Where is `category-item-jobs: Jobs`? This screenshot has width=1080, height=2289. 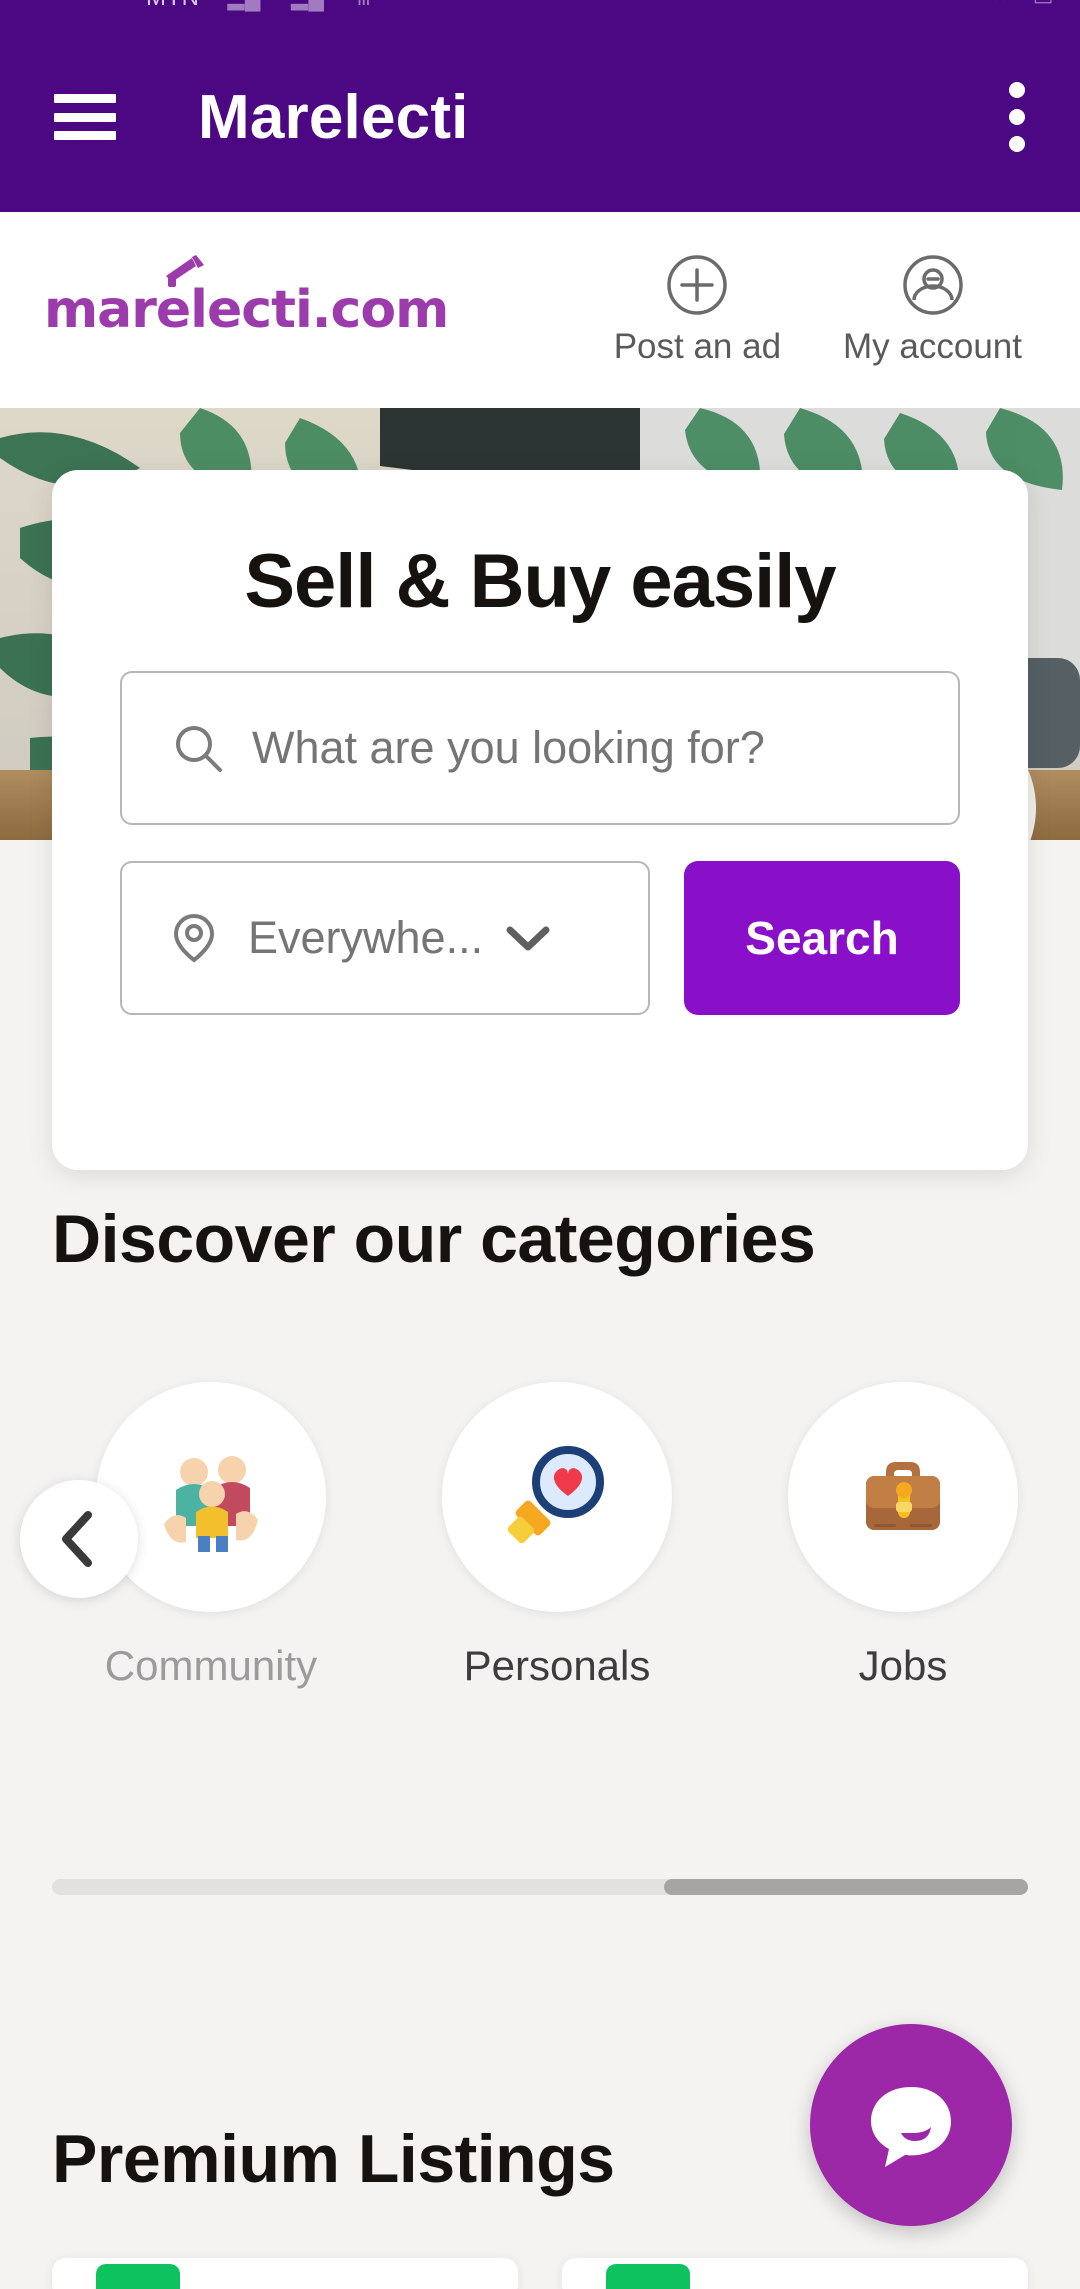 category-item-jobs: Jobs is located at coordinates (903, 1536).